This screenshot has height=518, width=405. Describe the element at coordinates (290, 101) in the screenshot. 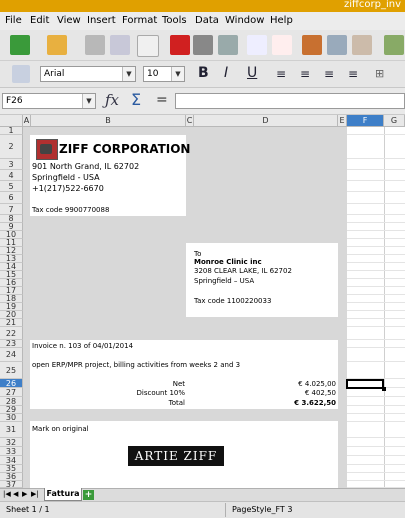

I see `formula-input` at that location.